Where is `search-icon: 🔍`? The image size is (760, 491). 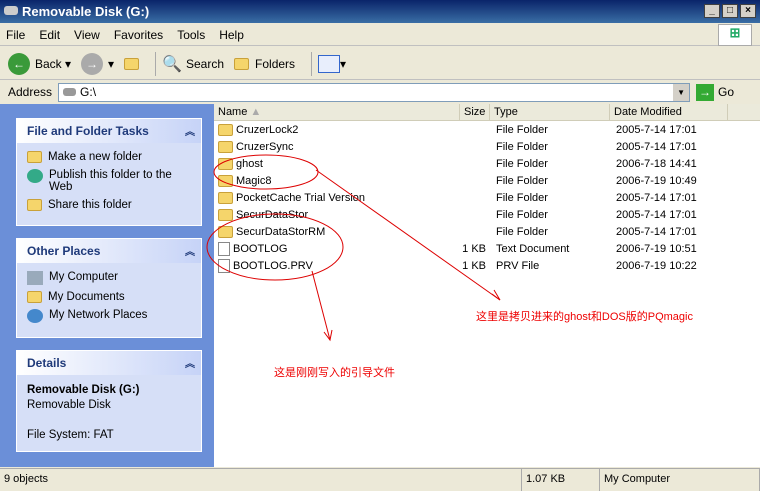
search-icon: 🔍 is located at coordinates (172, 64).